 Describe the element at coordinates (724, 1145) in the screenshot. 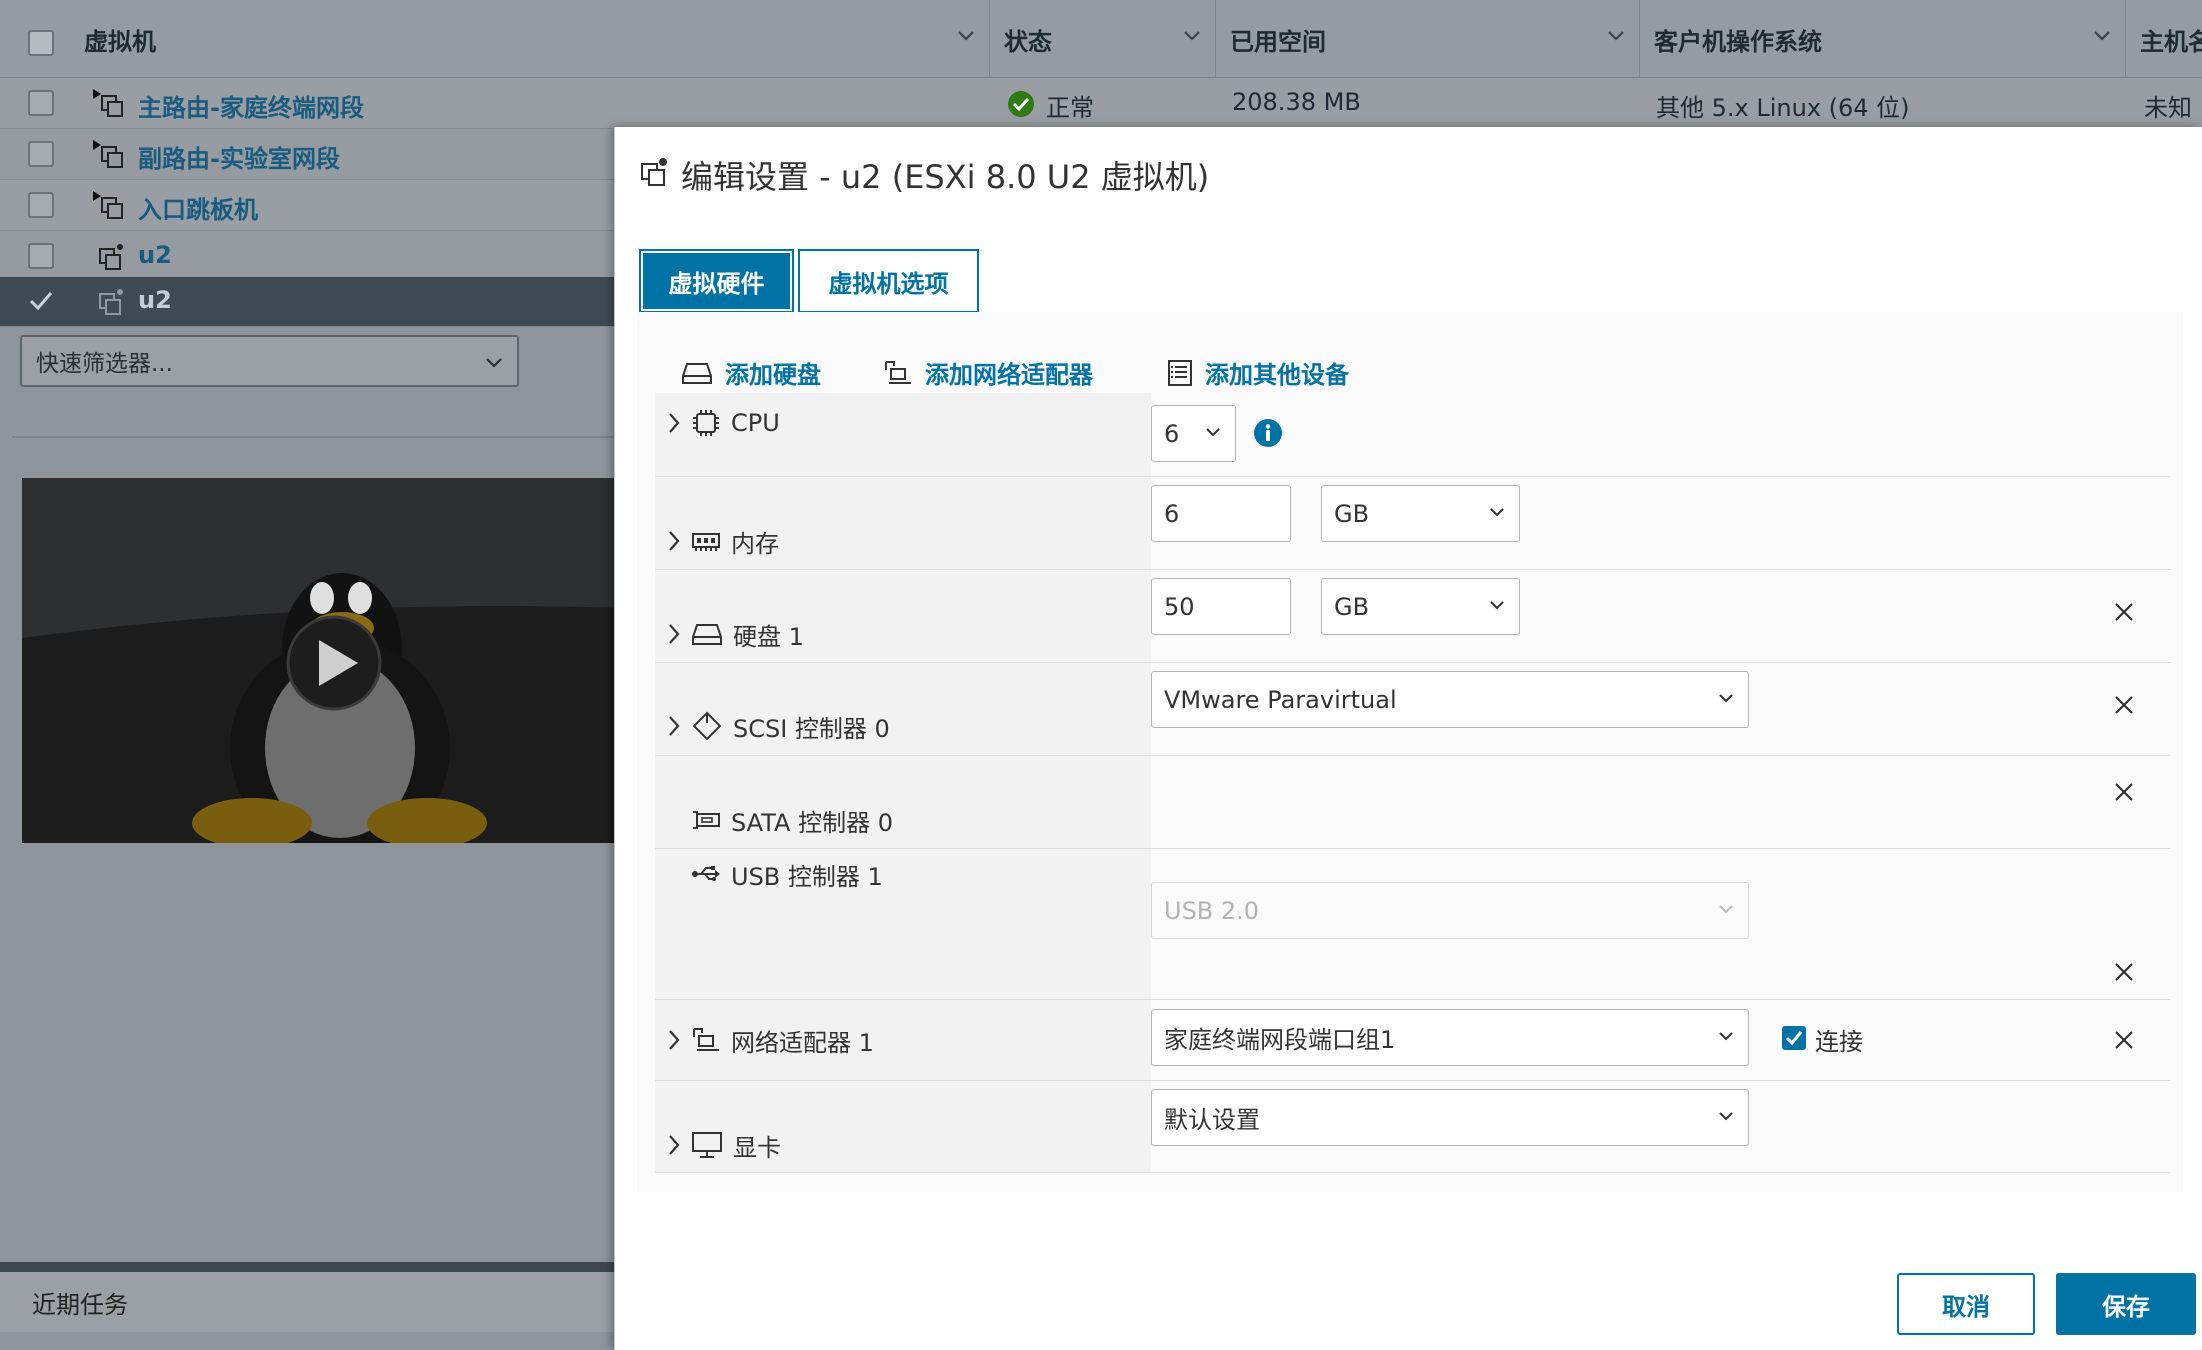

I see `video-card-expander: 显卡` at that location.